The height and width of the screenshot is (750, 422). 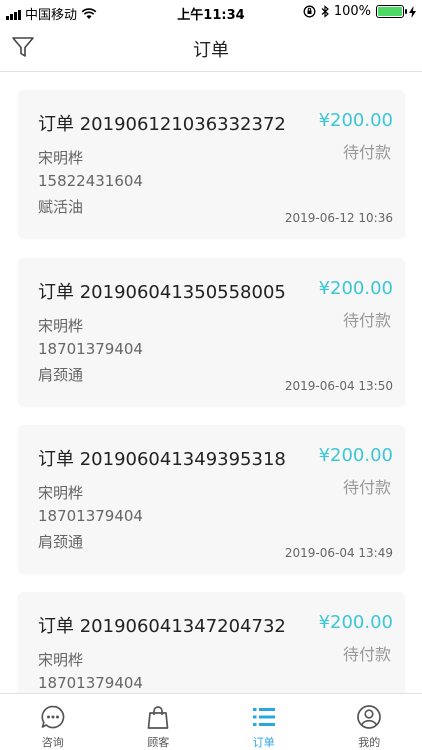 What do you see at coordinates (162, 124) in the screenshot?
I see `order-number: 订单 201906121036332372` at bounding box center [162, 124].